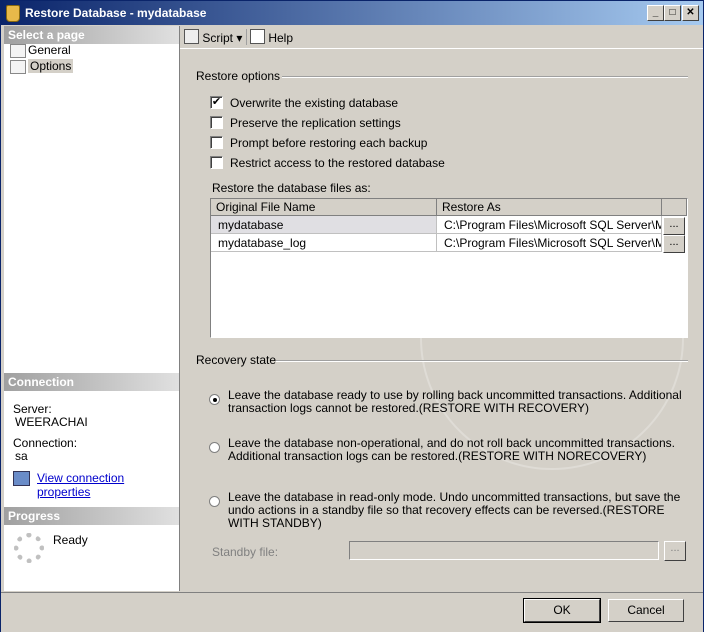  Describe the element at coordinates (655, 13) in the screenshot. I see `minimize-button: _` at that location.